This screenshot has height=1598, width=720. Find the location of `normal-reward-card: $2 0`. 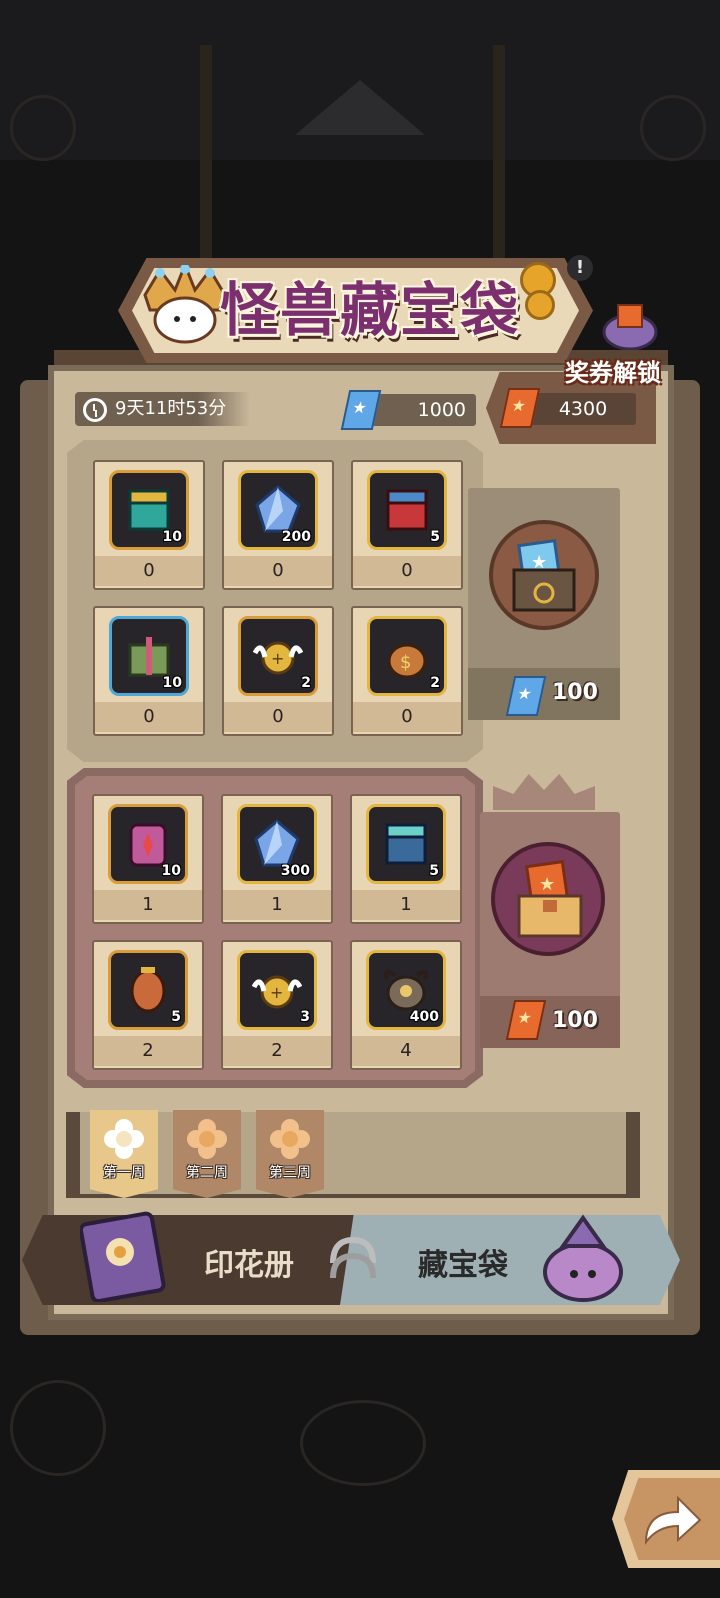

normal-reward-card: $2 0 is located at coordinates (407, 671).